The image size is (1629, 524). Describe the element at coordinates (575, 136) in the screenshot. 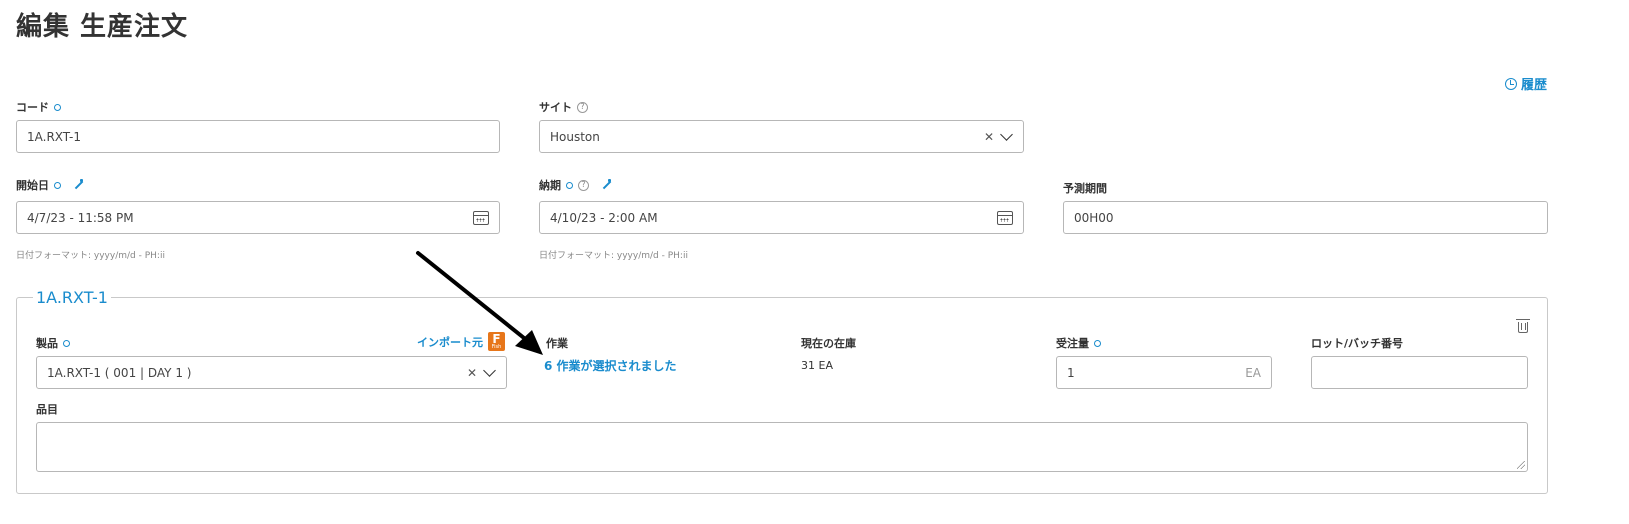

I see `site-value: Houston` at that location.